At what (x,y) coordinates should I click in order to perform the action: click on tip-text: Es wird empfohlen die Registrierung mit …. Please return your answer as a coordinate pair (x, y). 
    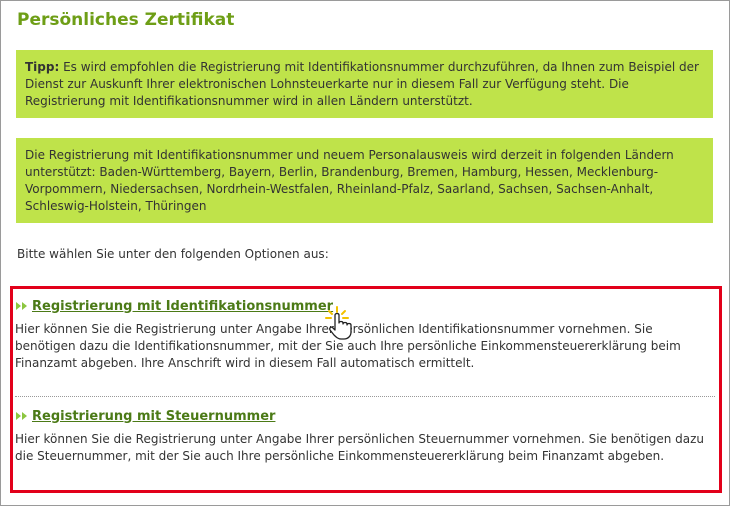
    Looking at the image, I should click on (362, 84).